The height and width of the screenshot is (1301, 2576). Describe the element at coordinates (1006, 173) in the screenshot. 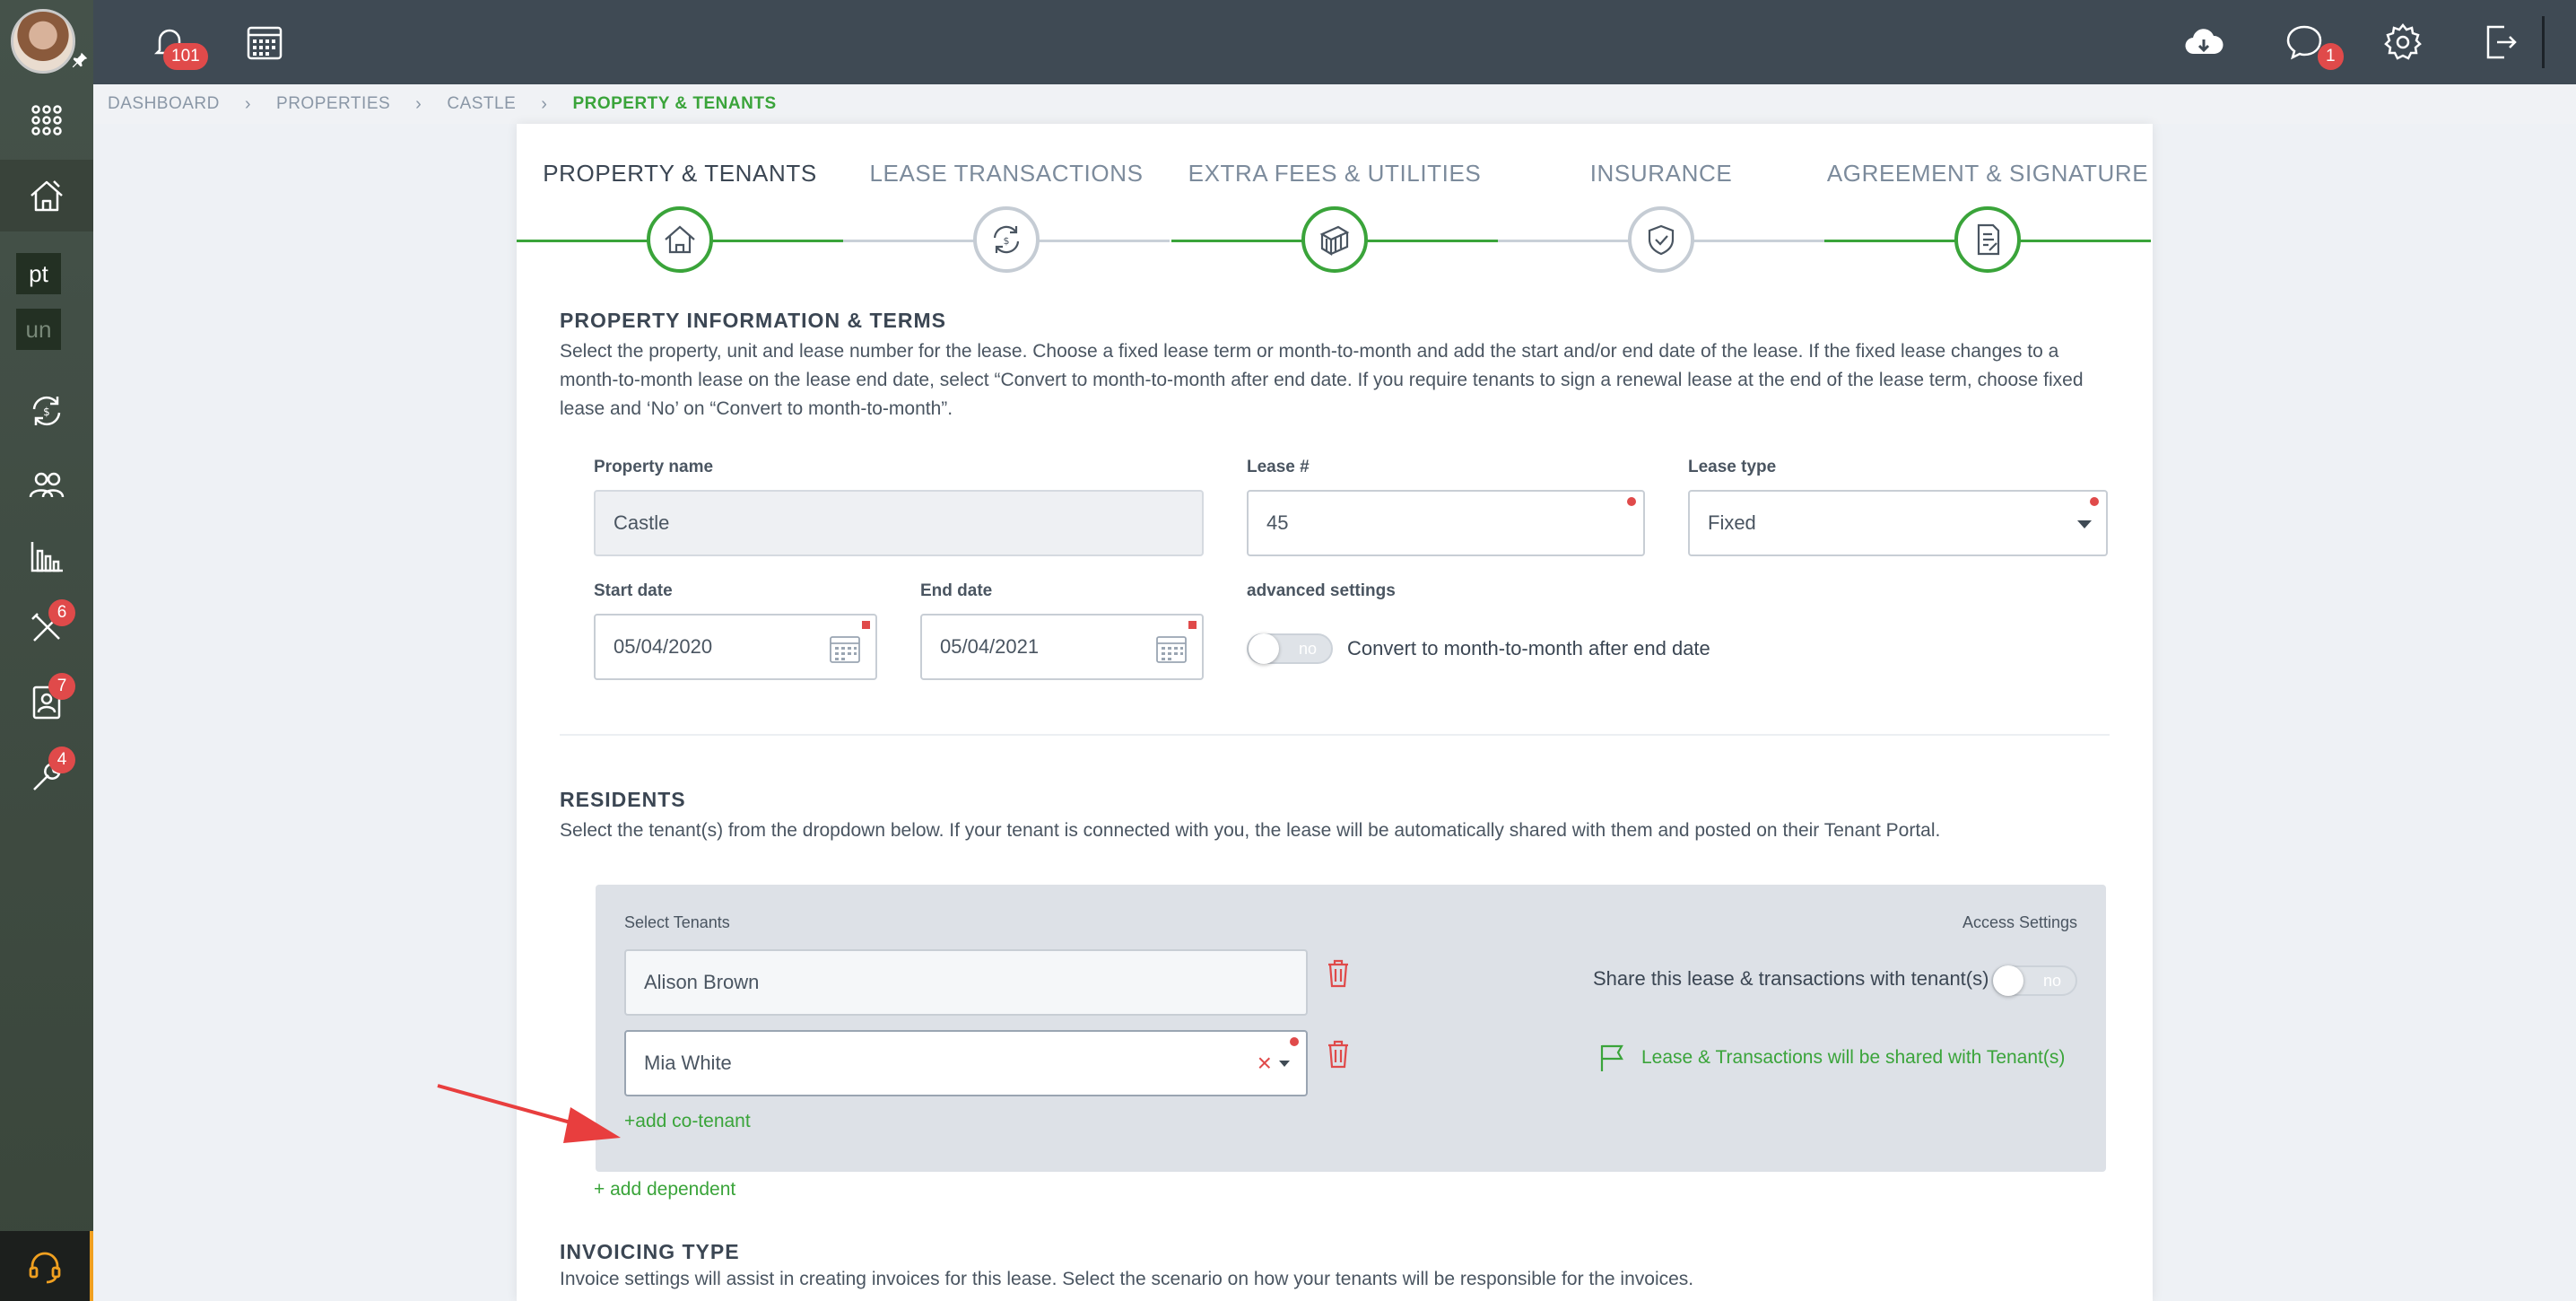

I see `step-label: LEASE TRANSACTIONS` at that location.